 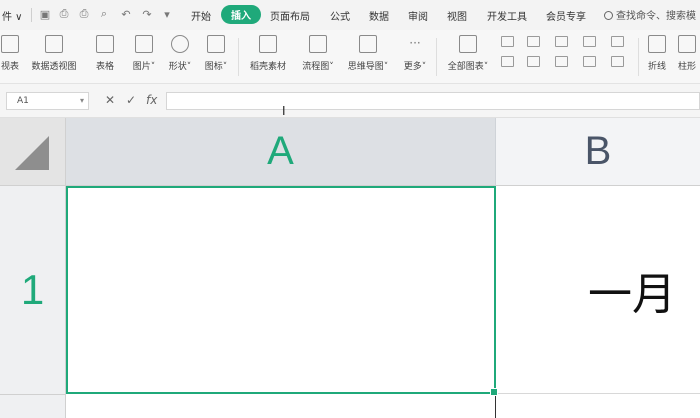 I want to click on ribbon-label: 思维导图˅, so click(x=368, y=67).